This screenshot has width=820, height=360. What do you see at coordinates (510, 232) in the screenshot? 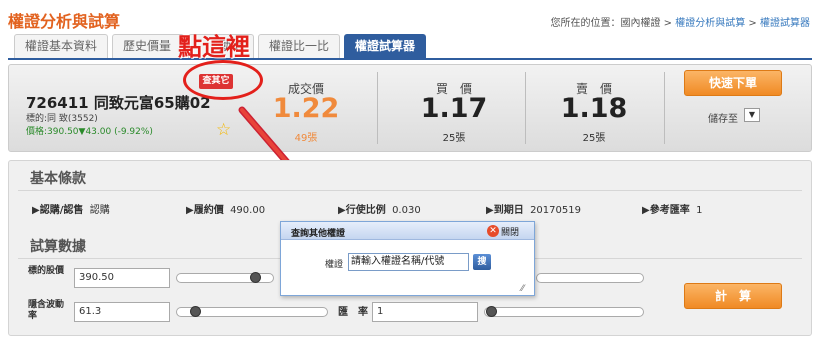
I see `dialog-close-label: 關閉` at bounding box center [510, 232].